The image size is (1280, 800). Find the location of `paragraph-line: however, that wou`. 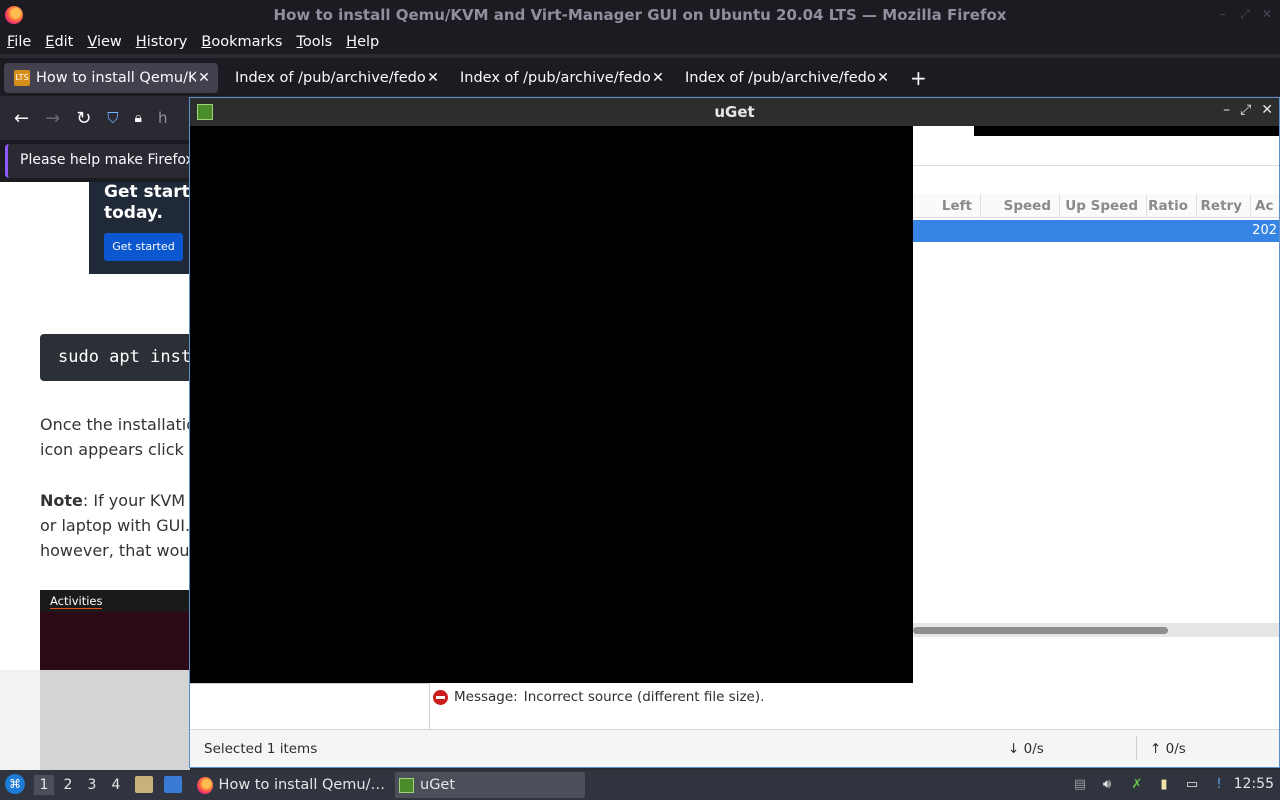

paragraph-line: however, that wou is located at coordinates (115, 550).